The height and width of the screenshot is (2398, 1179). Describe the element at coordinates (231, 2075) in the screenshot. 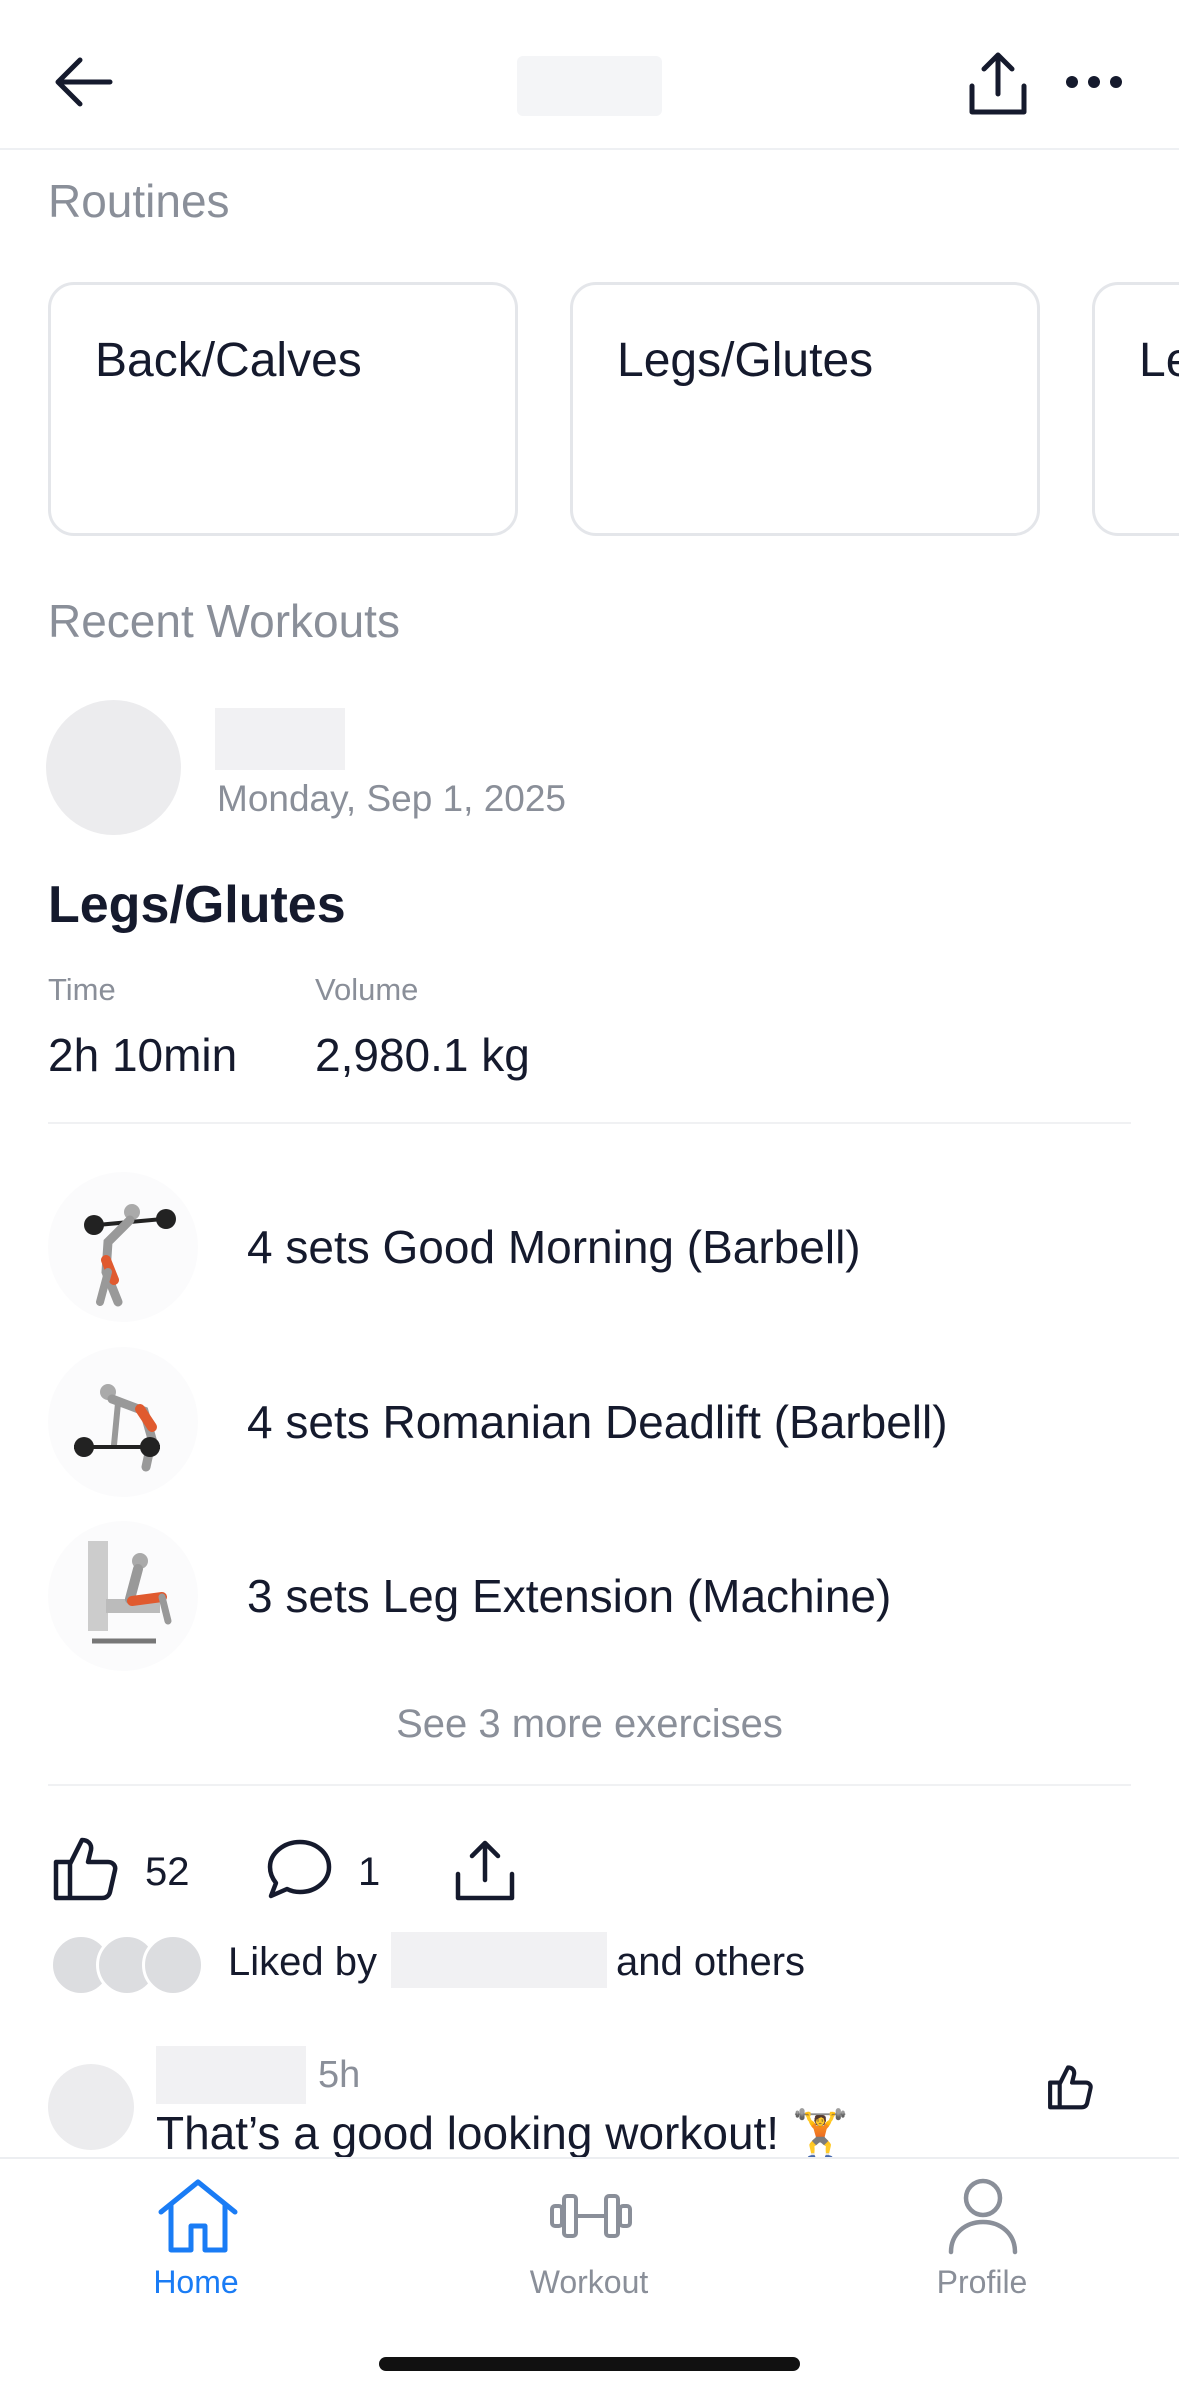

I see `commenter-name-placeholder` at that location.